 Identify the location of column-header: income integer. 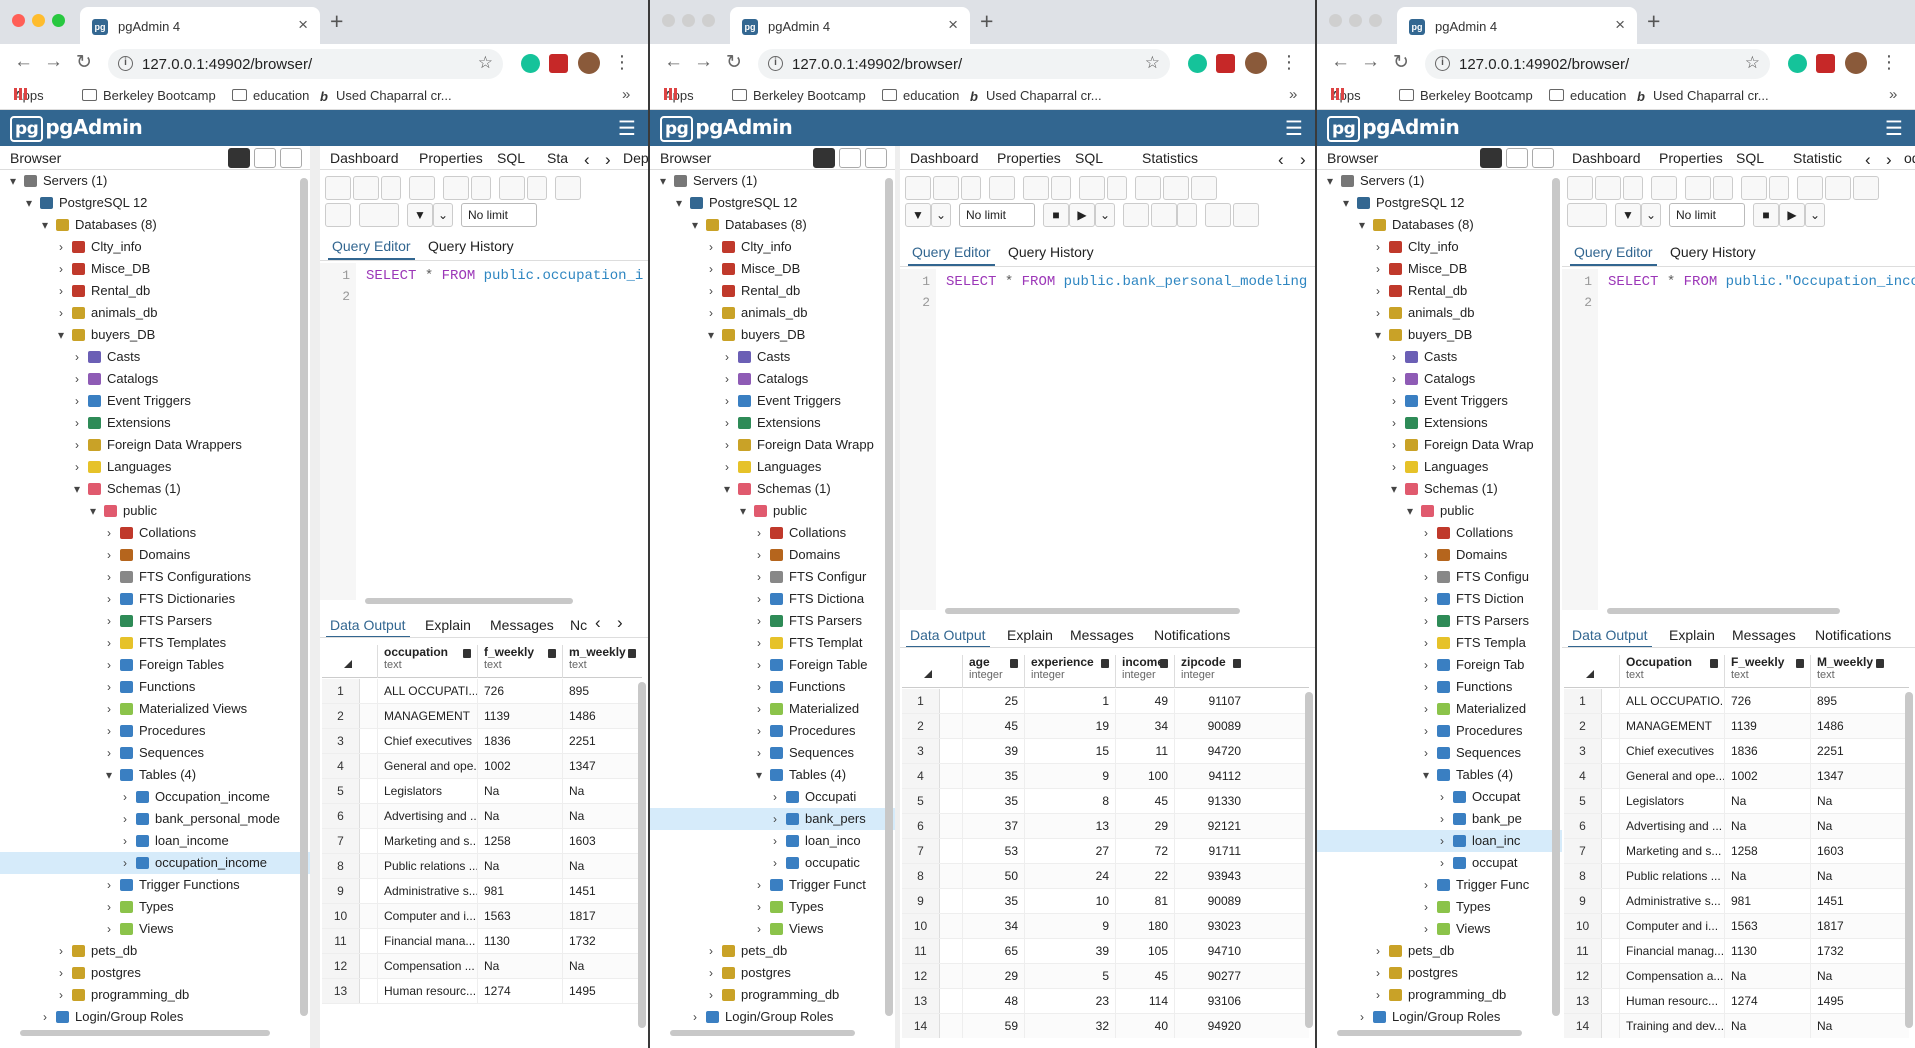
(1144, 671).